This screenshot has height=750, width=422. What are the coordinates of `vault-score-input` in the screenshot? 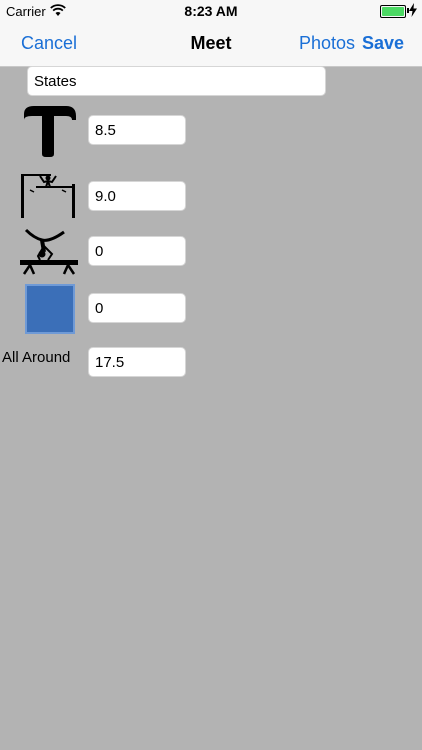 It's located at (137, 130).